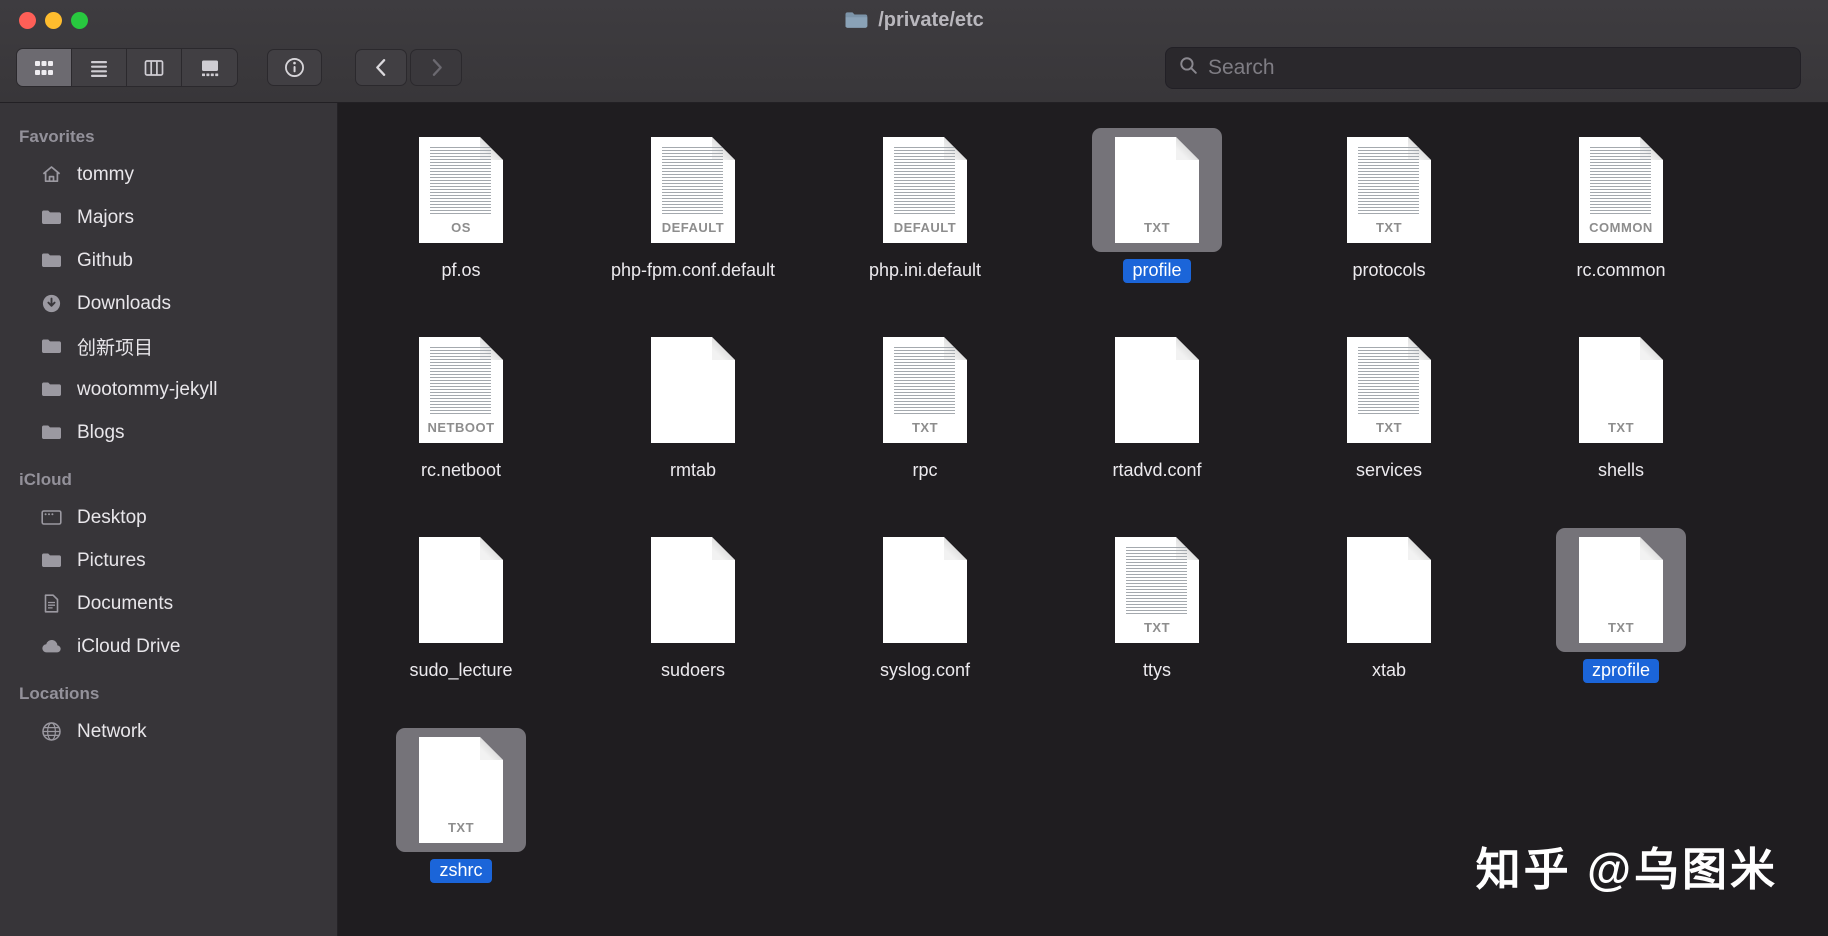  I want to click on list-view-button, so click(99, 67).